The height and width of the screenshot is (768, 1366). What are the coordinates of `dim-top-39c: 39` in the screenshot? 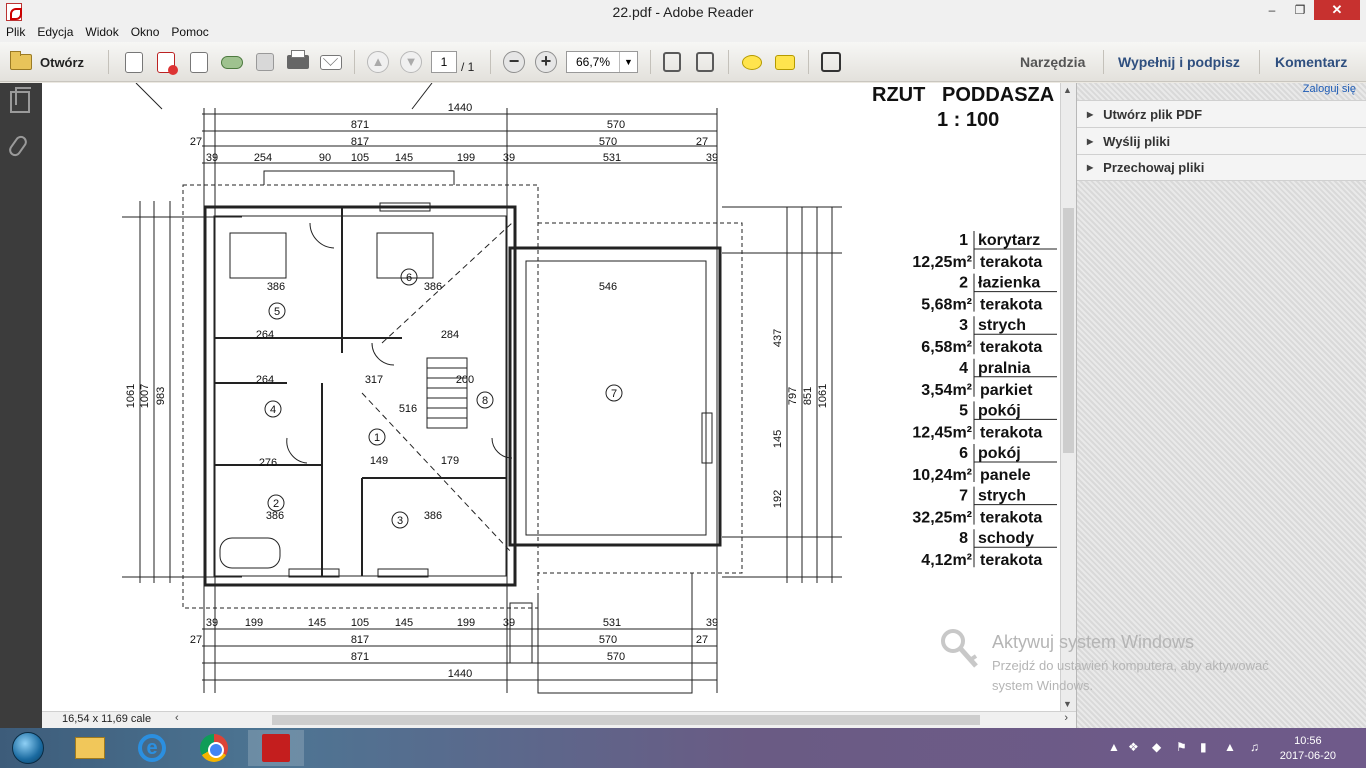 It's located at (712, 158).